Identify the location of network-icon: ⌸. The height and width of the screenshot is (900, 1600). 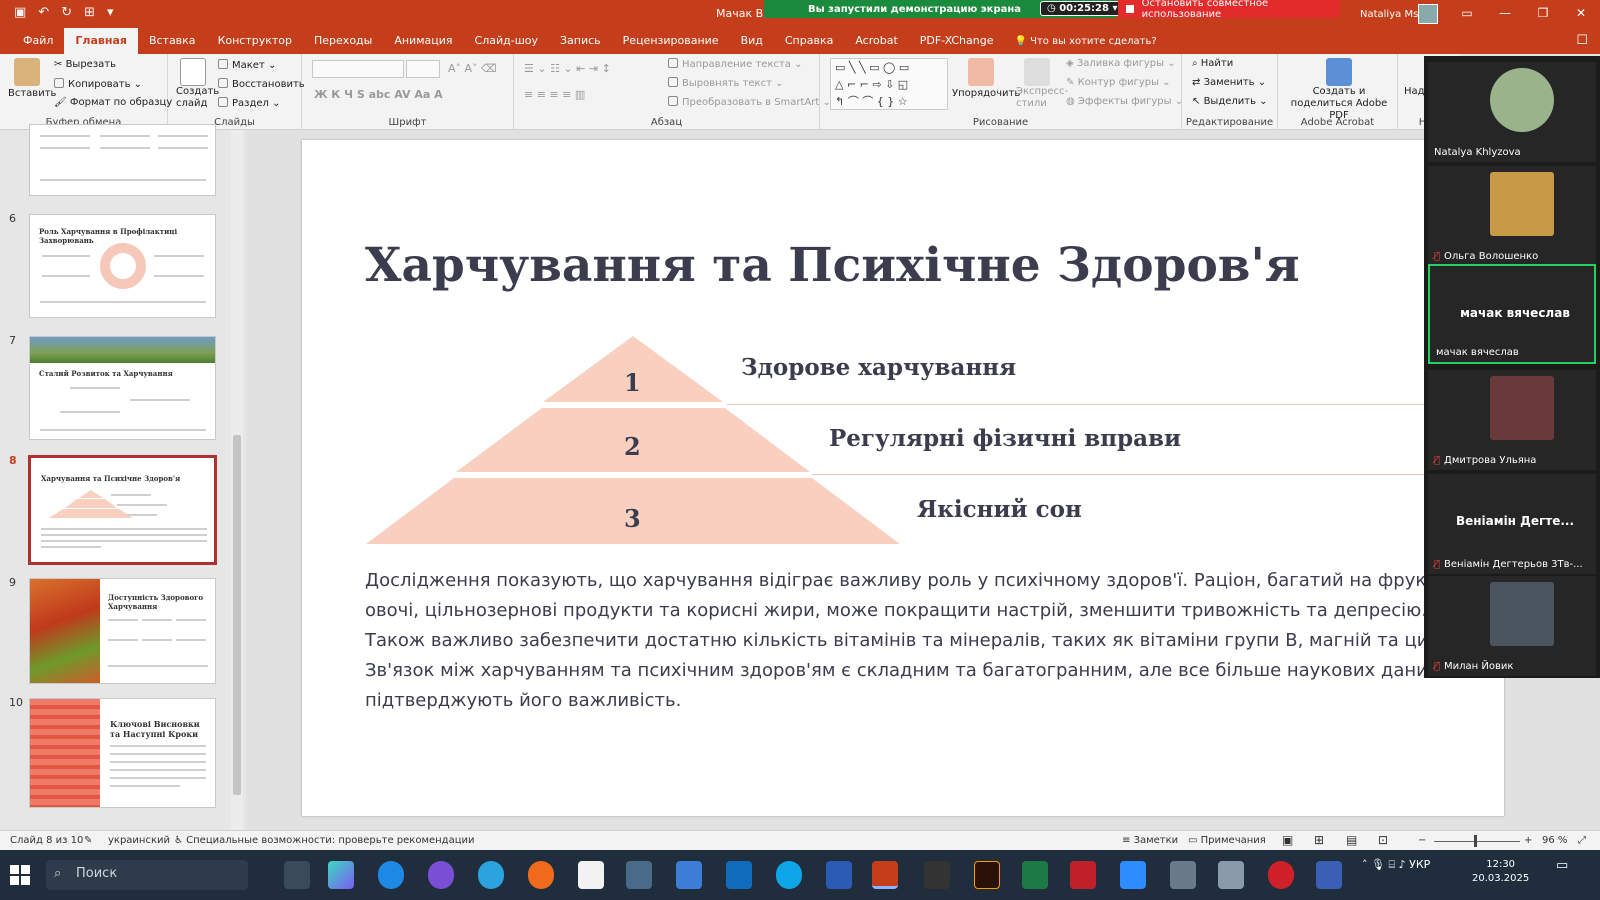
(1391, 864).